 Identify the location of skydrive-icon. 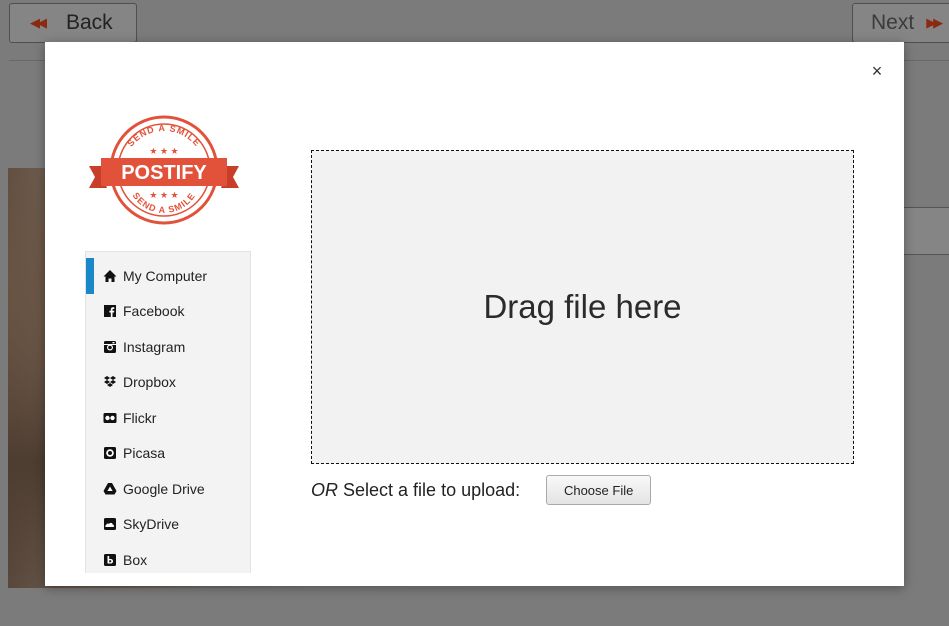
(110, 524).